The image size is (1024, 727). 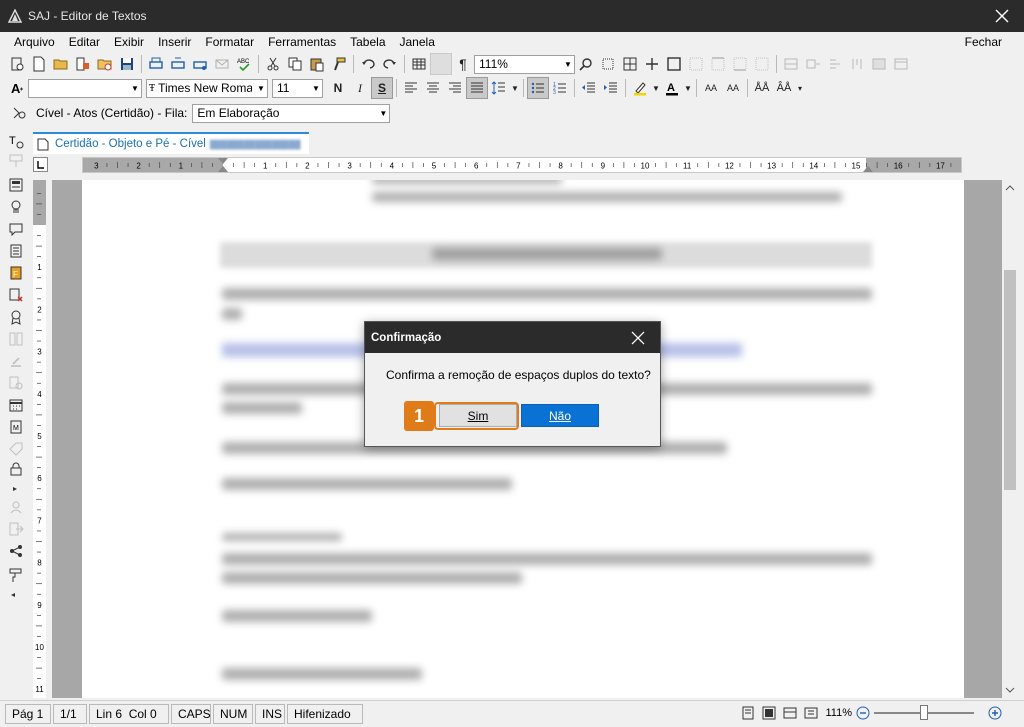 I want to click on menu-inserir: Inserir, so click(x=174, y=42).